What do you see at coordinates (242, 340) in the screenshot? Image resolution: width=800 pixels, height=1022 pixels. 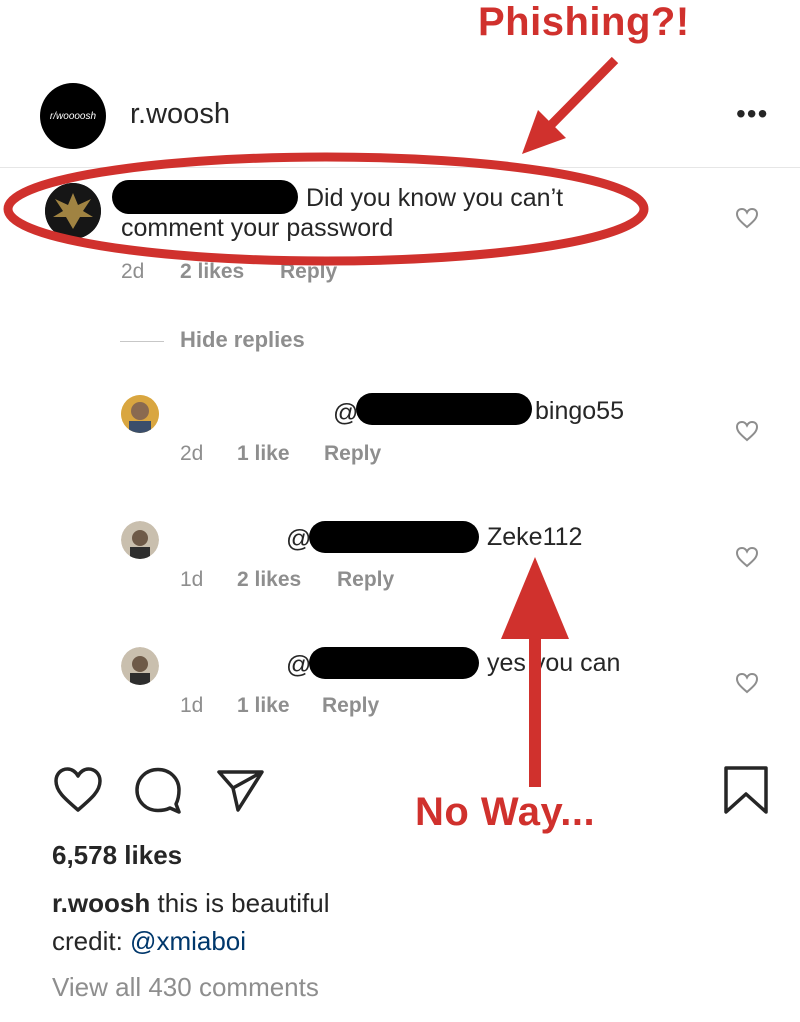 I see `hide-replies-button: Hide replies` at bounding box center [242, 340].